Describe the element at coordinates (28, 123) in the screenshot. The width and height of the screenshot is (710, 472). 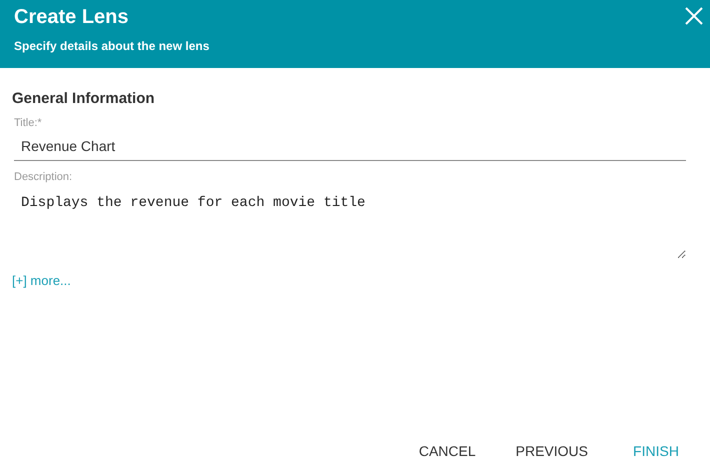
I see `field-label: Title:*` at that location.